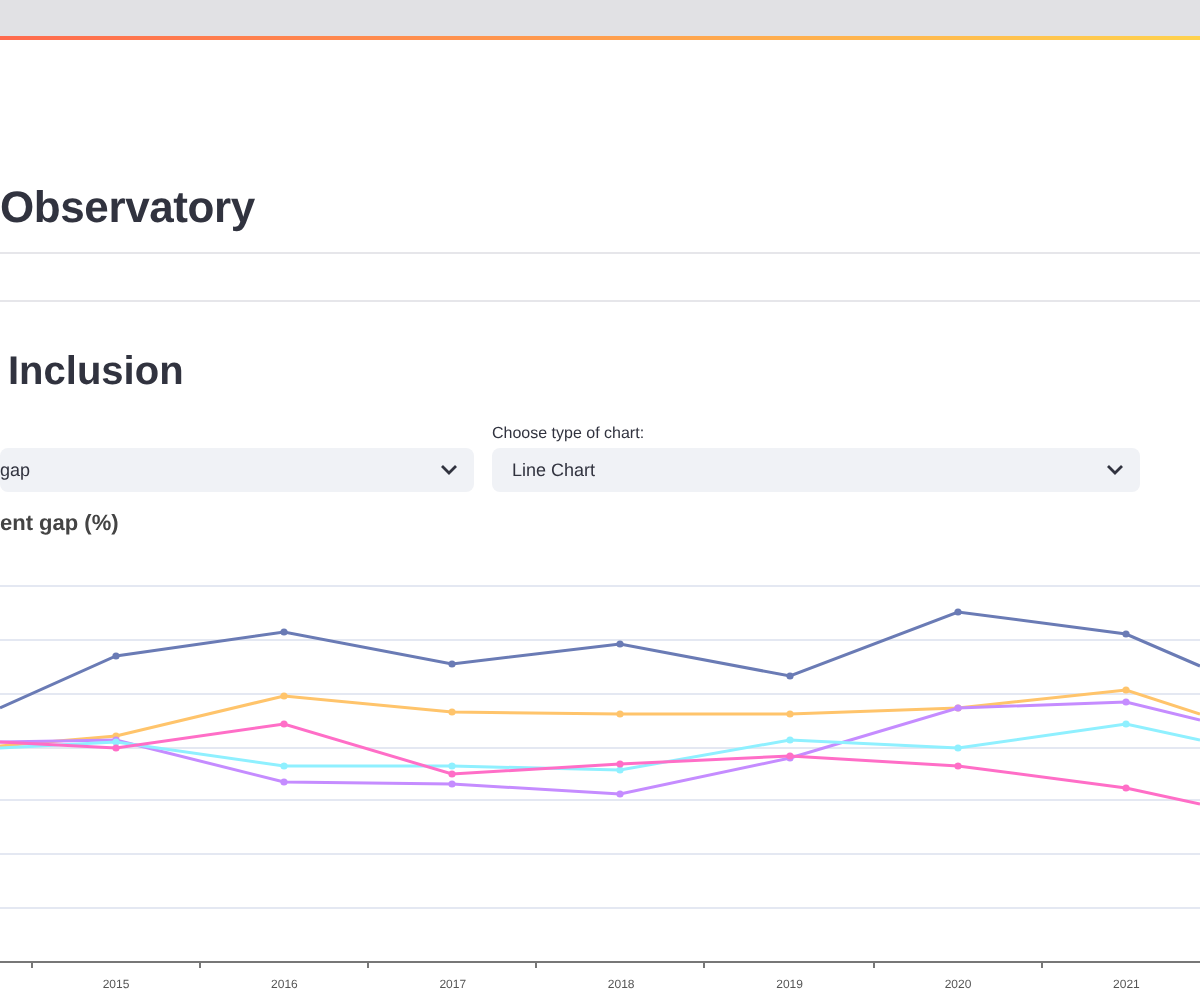 This screenshot has width=1200, height=1000. What do you see at coordinates (60, 524) in the screenshot?
I see `chart-title: ent gap (%)` at bounding box center [60, 524].